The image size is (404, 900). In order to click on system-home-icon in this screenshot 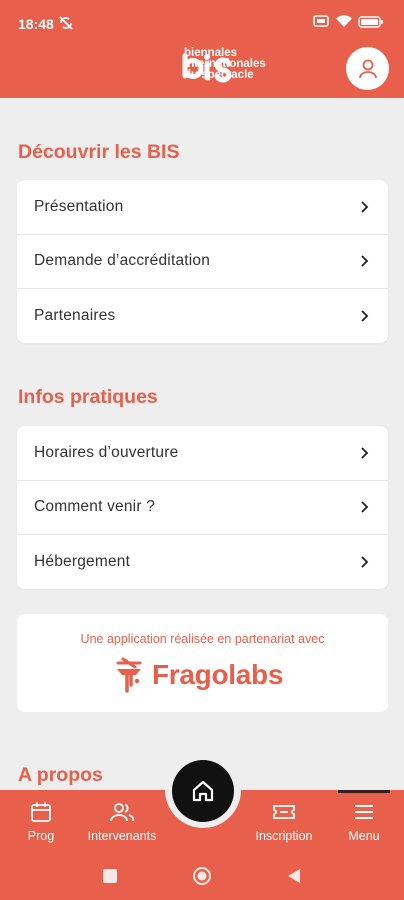, I will do `click(202, 876)`.